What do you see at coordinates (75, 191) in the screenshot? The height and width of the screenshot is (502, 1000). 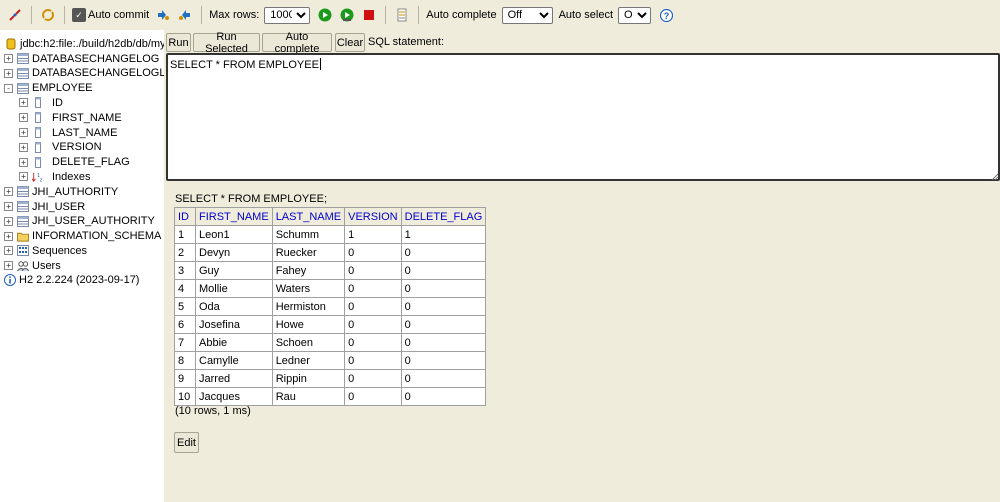 I see `tree-item-label: JHI_AUTHORITY` at bounding box center [75, 191].